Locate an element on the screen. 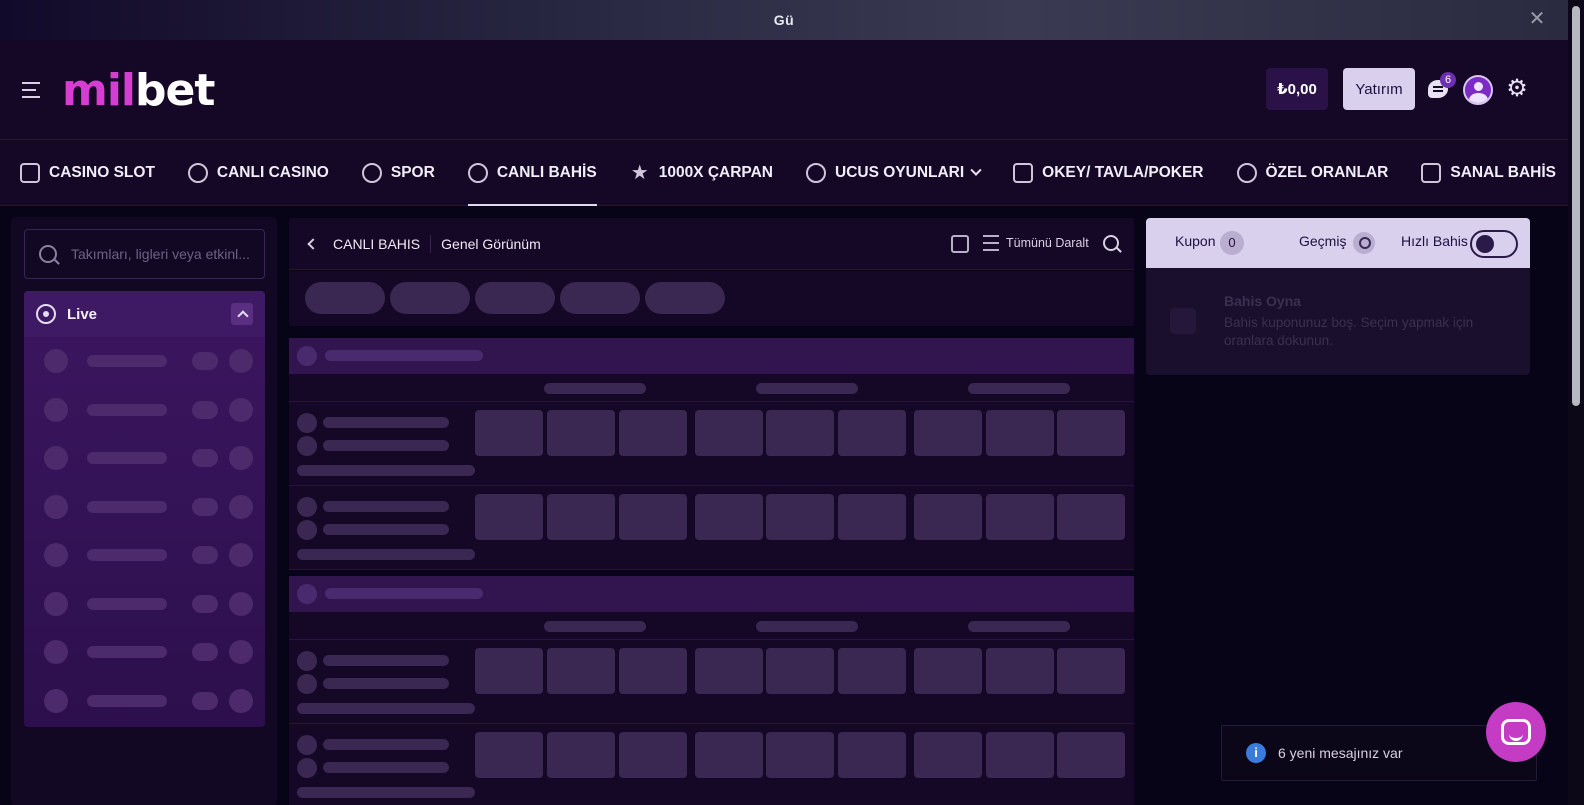 The height and width of the screenshot is (805, 1584). chat-icon is located at coordinates (1516, 732).